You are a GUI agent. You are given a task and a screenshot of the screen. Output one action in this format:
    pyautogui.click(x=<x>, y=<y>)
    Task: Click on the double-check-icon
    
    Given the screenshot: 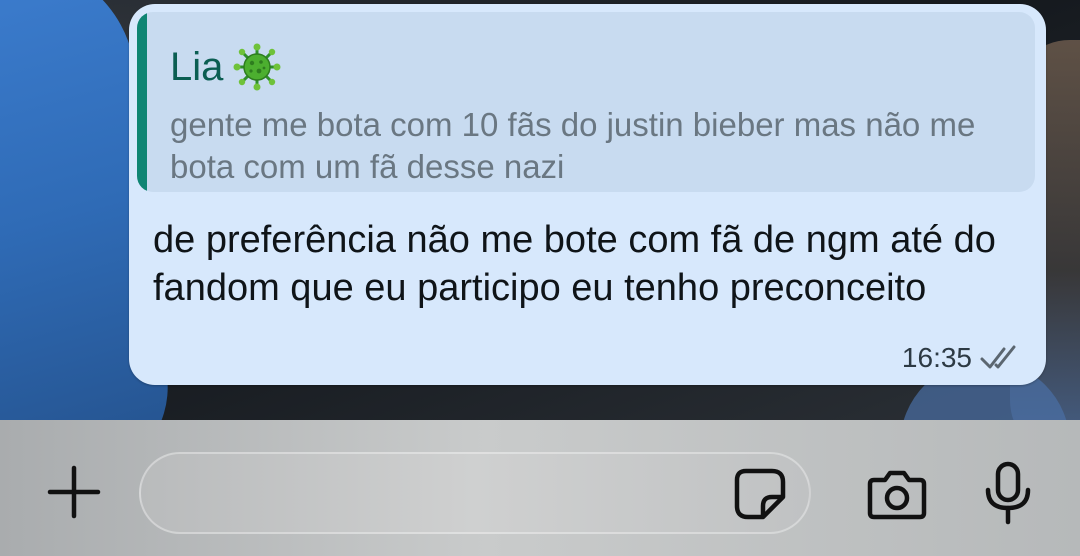 What is the action you would take?
    pyautogui.click(x=998, y=357)
    